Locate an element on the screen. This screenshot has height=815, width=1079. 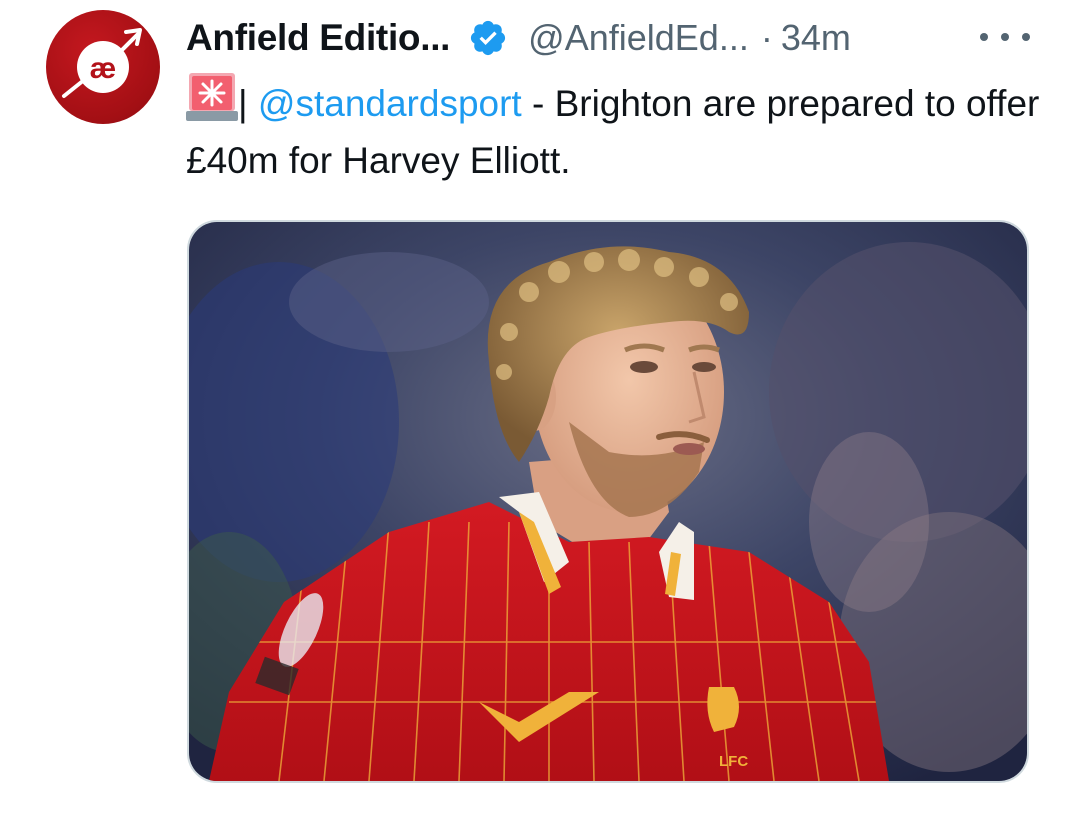
timestamp: 34m is located at coordinates (816, 38).